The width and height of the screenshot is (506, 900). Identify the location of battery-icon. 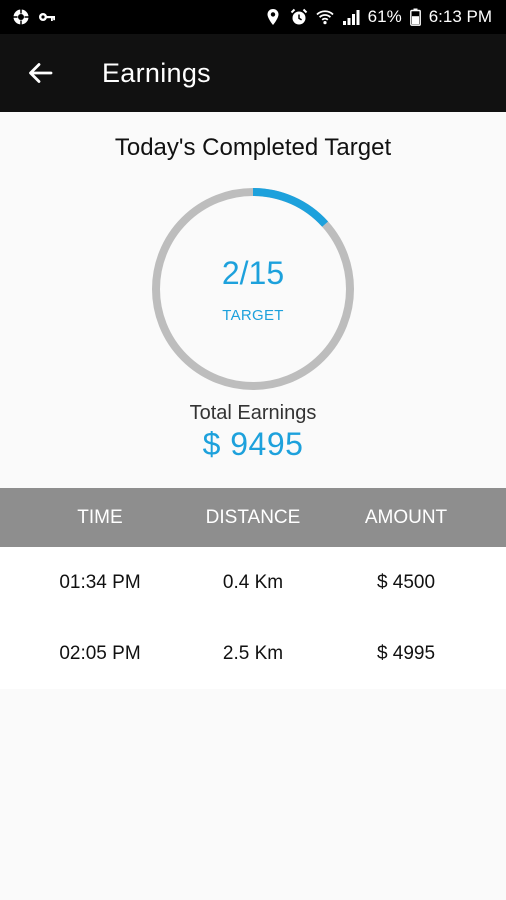
(415, 17).